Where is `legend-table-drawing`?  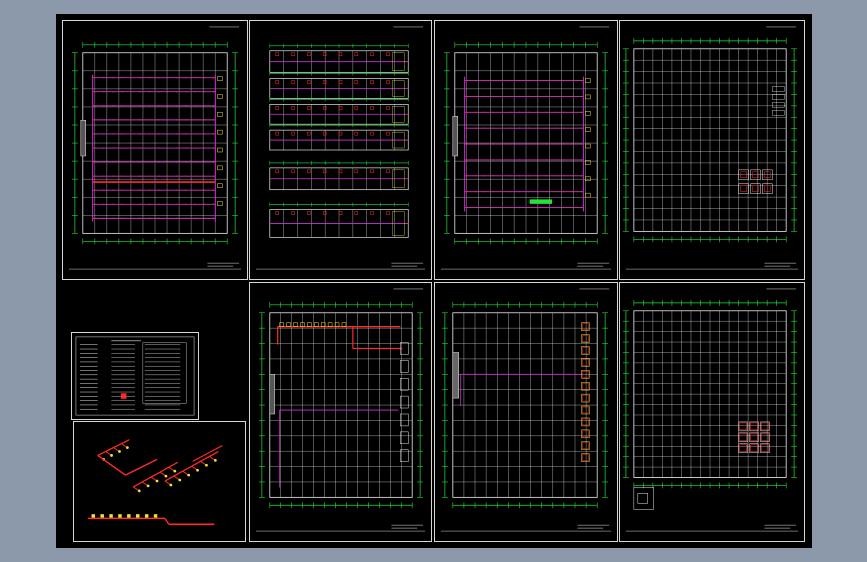 legend-table-drawing is located at coordinates (135, 376).